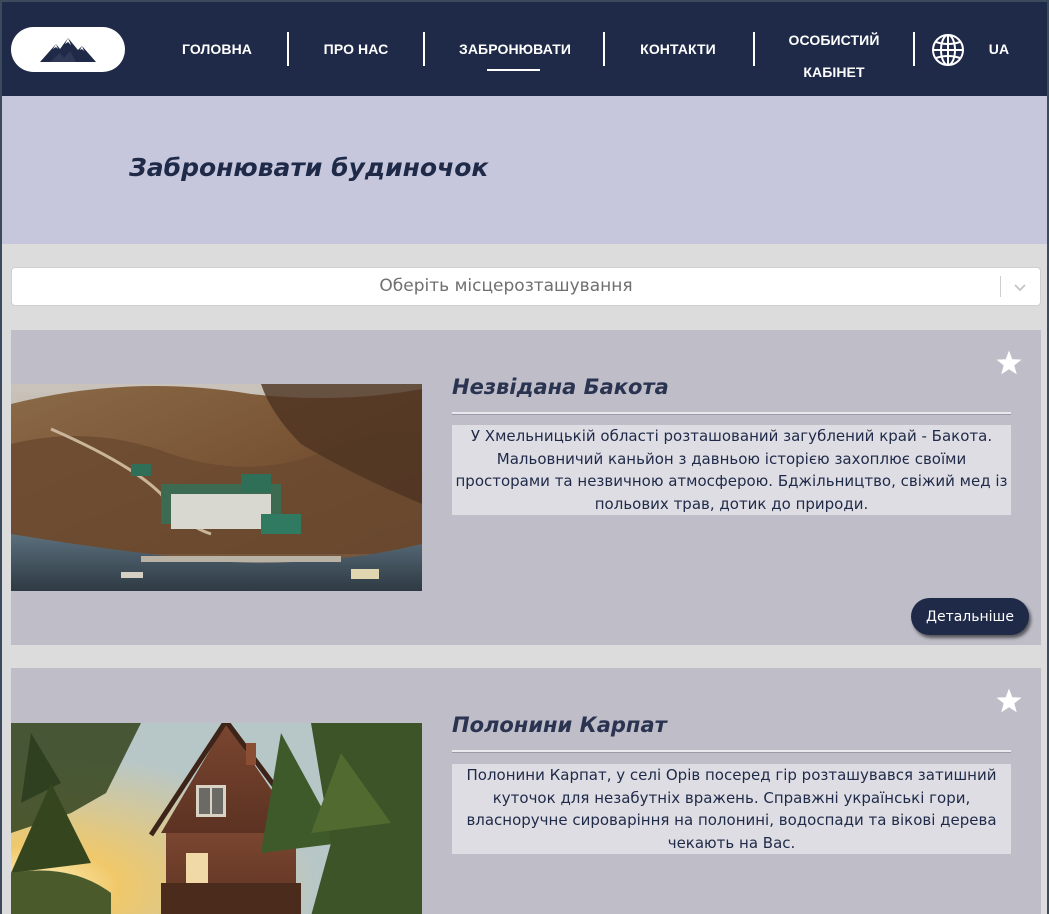 The width and height of the screenshot is (1049, 914). Describe the element at coordinates (356, 49) in the screenshot. I see `nav-about: ПРО НАС` at that location.